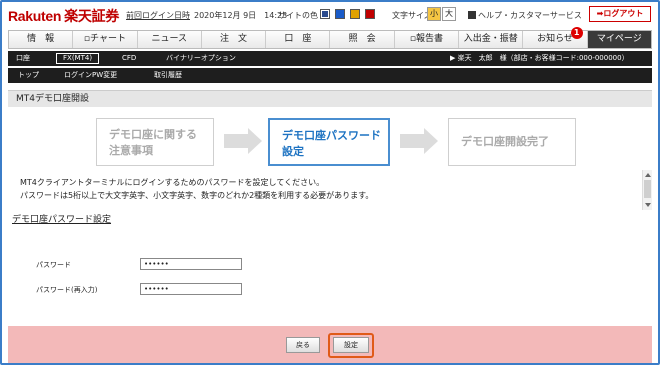 The image size is (660, 365). Describe the element at coordinates (576, 33) in the screenshot. I see `notification-badge: 1` at that location.